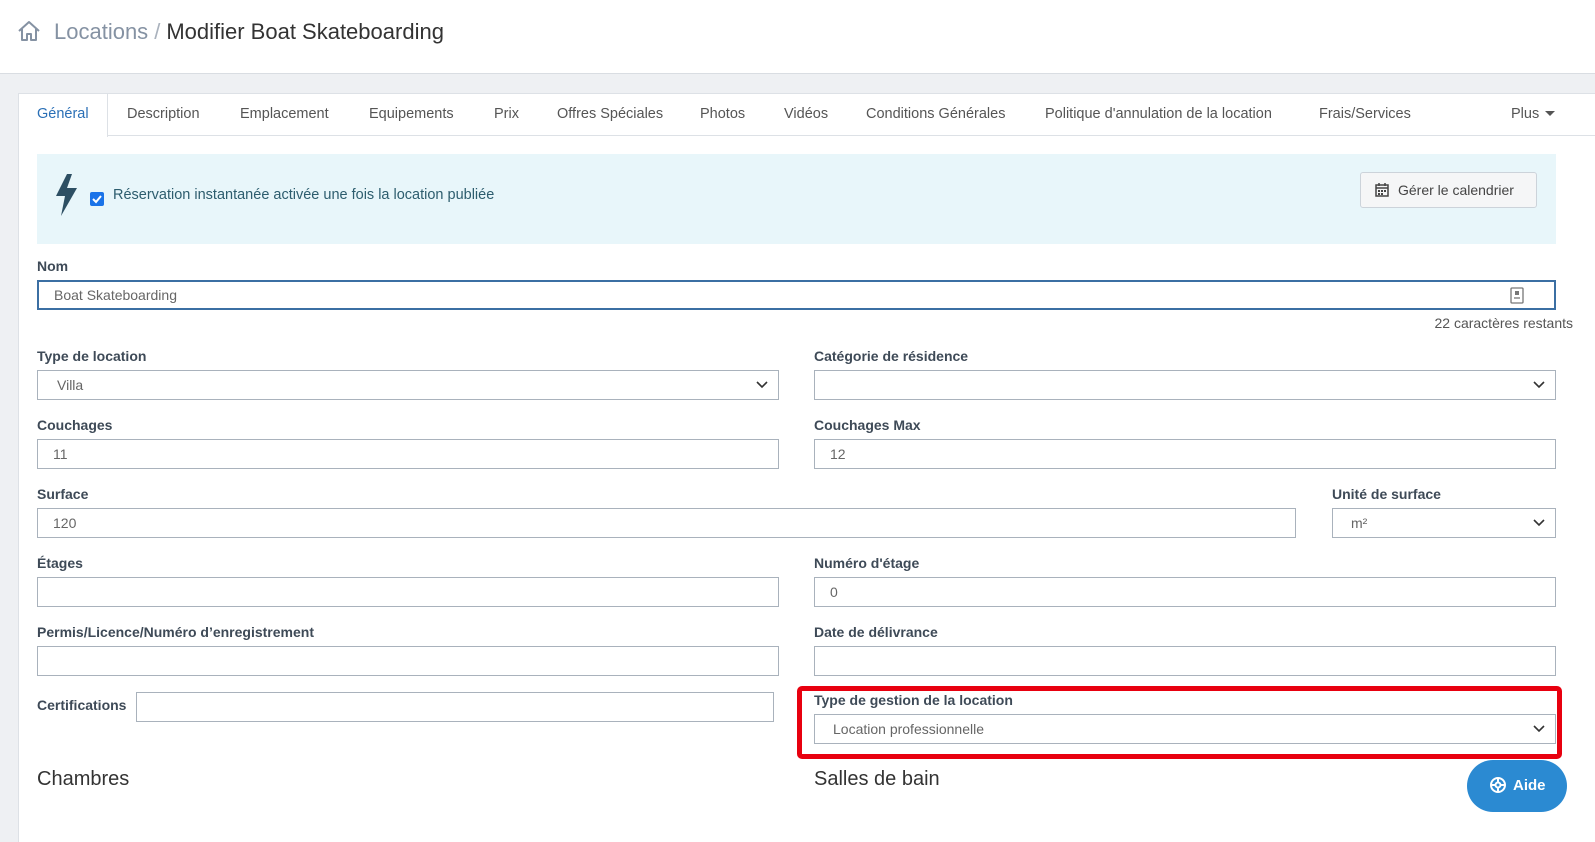 The image size is (1595, 842). What do you see at coordinates (408, 454) in the screenshot?
I see `couchages-input: 11` at bounding box center [408, 454].